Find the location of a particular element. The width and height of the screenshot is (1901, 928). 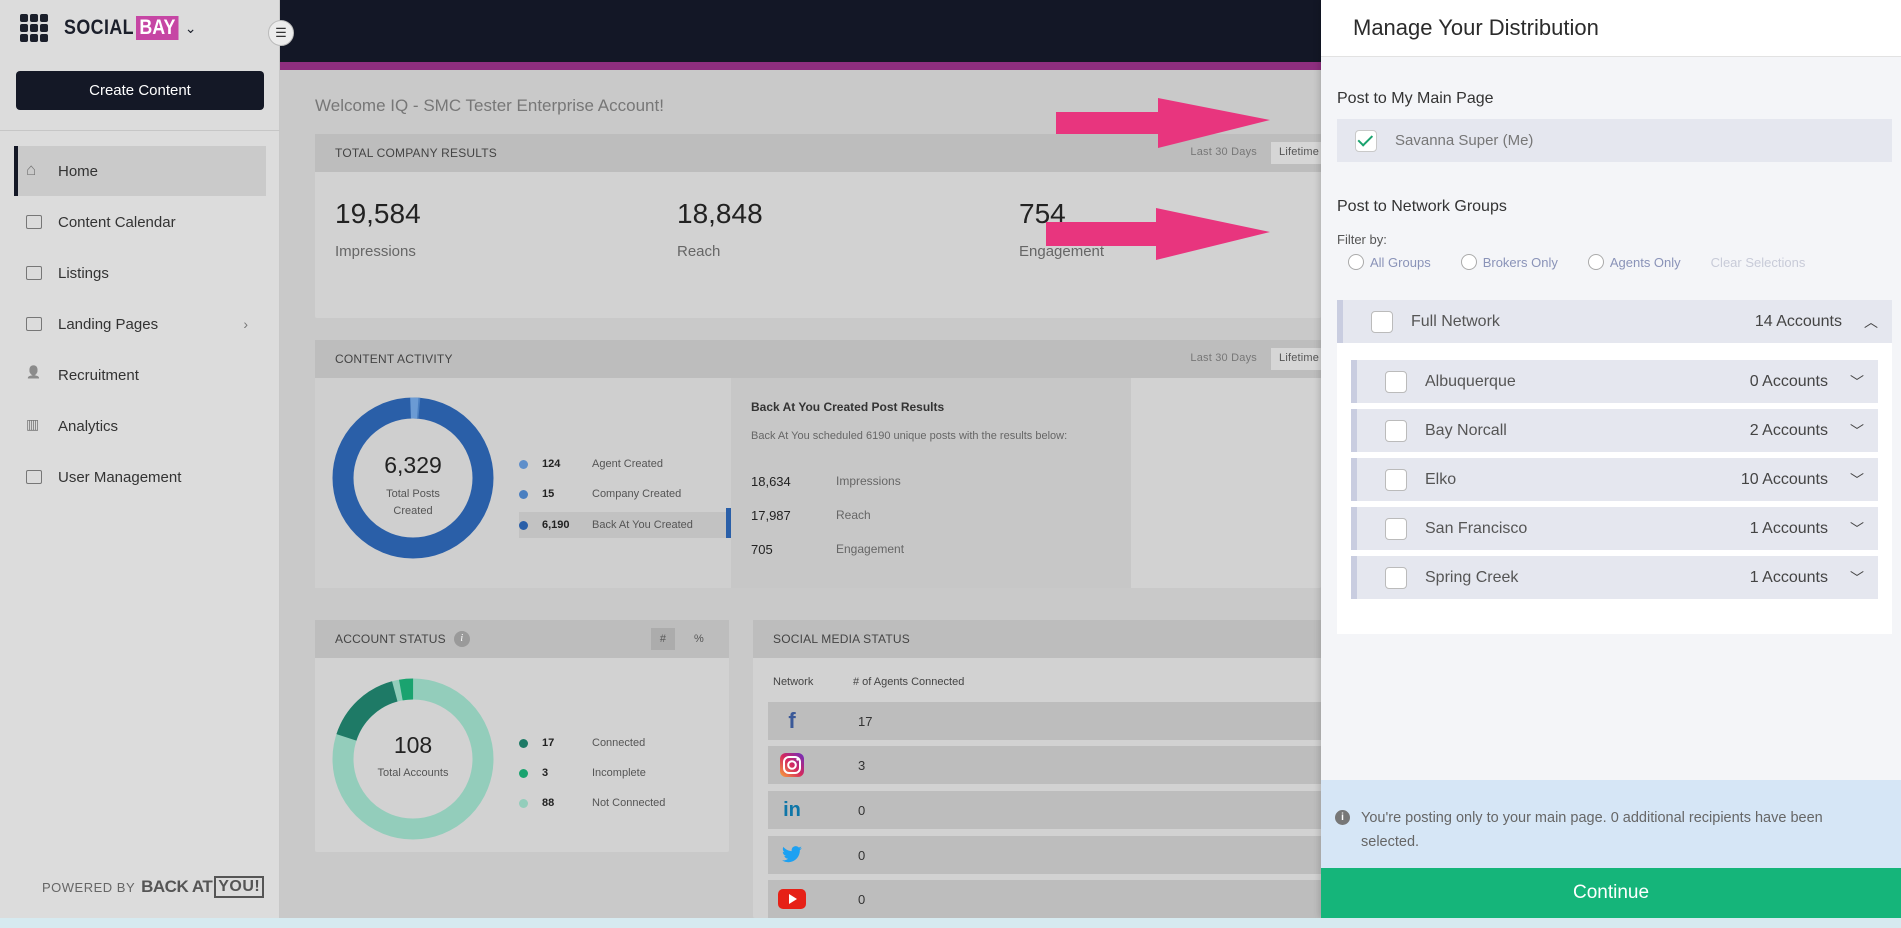

sidebar-item-user-management: User Management is located at coordinates (140, 477).